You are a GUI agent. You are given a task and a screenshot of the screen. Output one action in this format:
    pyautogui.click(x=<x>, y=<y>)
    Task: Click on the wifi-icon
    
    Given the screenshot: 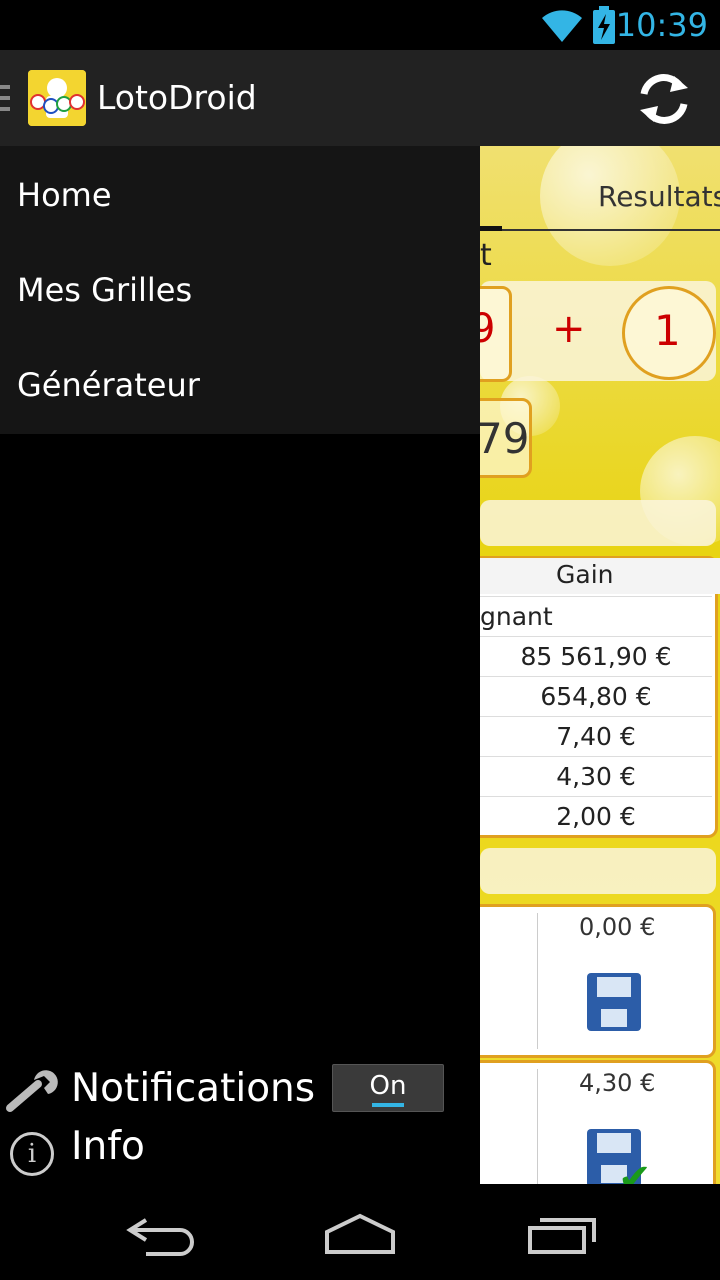 What is the action you would take?
    pyautogui.click(x=562, y=26)
    